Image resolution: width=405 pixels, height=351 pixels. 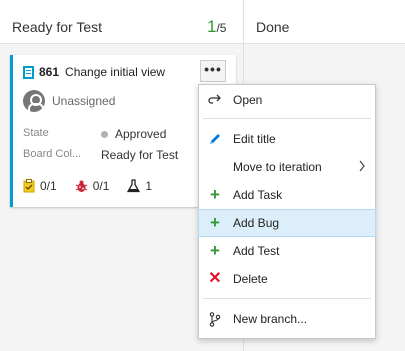 I want to click on test-count-value: 1, so click(x=149, y=186).